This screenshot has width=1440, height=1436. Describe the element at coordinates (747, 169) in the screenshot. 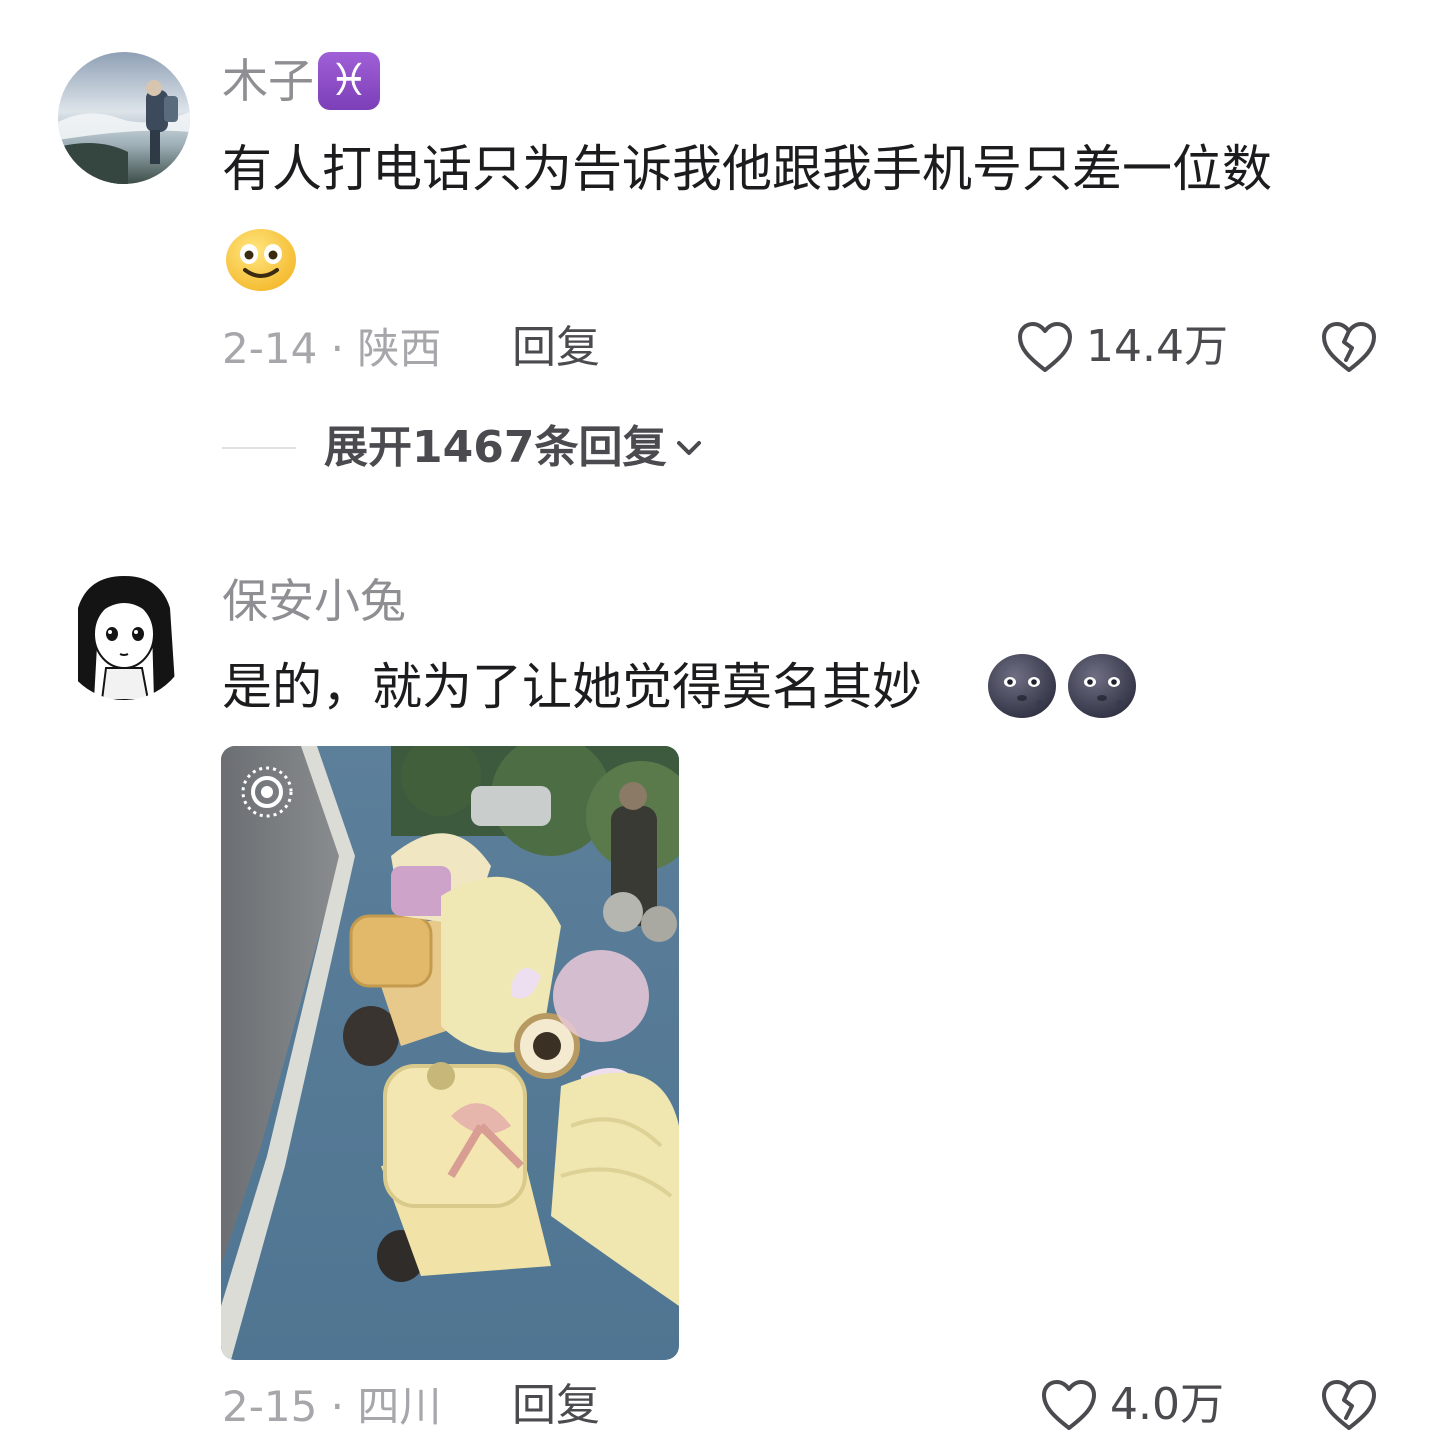

I see `comment-text: 有人打电话只为告诉我他跟我手机号只差一位数` at that location.